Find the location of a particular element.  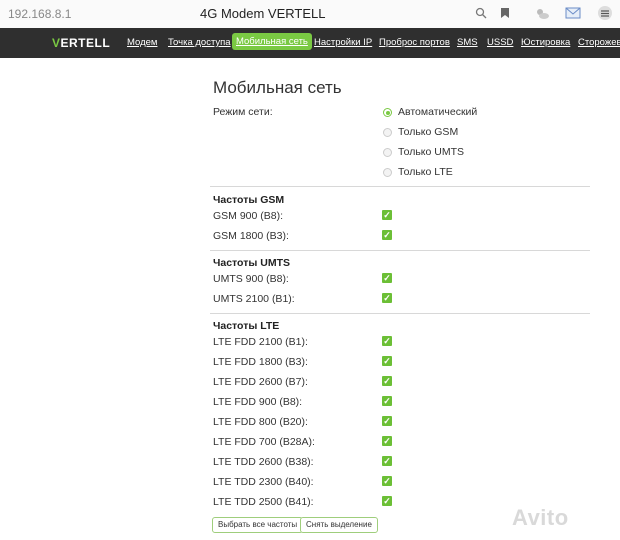

gsm-900-checkbox: ✓ is located at coordinates (387, 215).